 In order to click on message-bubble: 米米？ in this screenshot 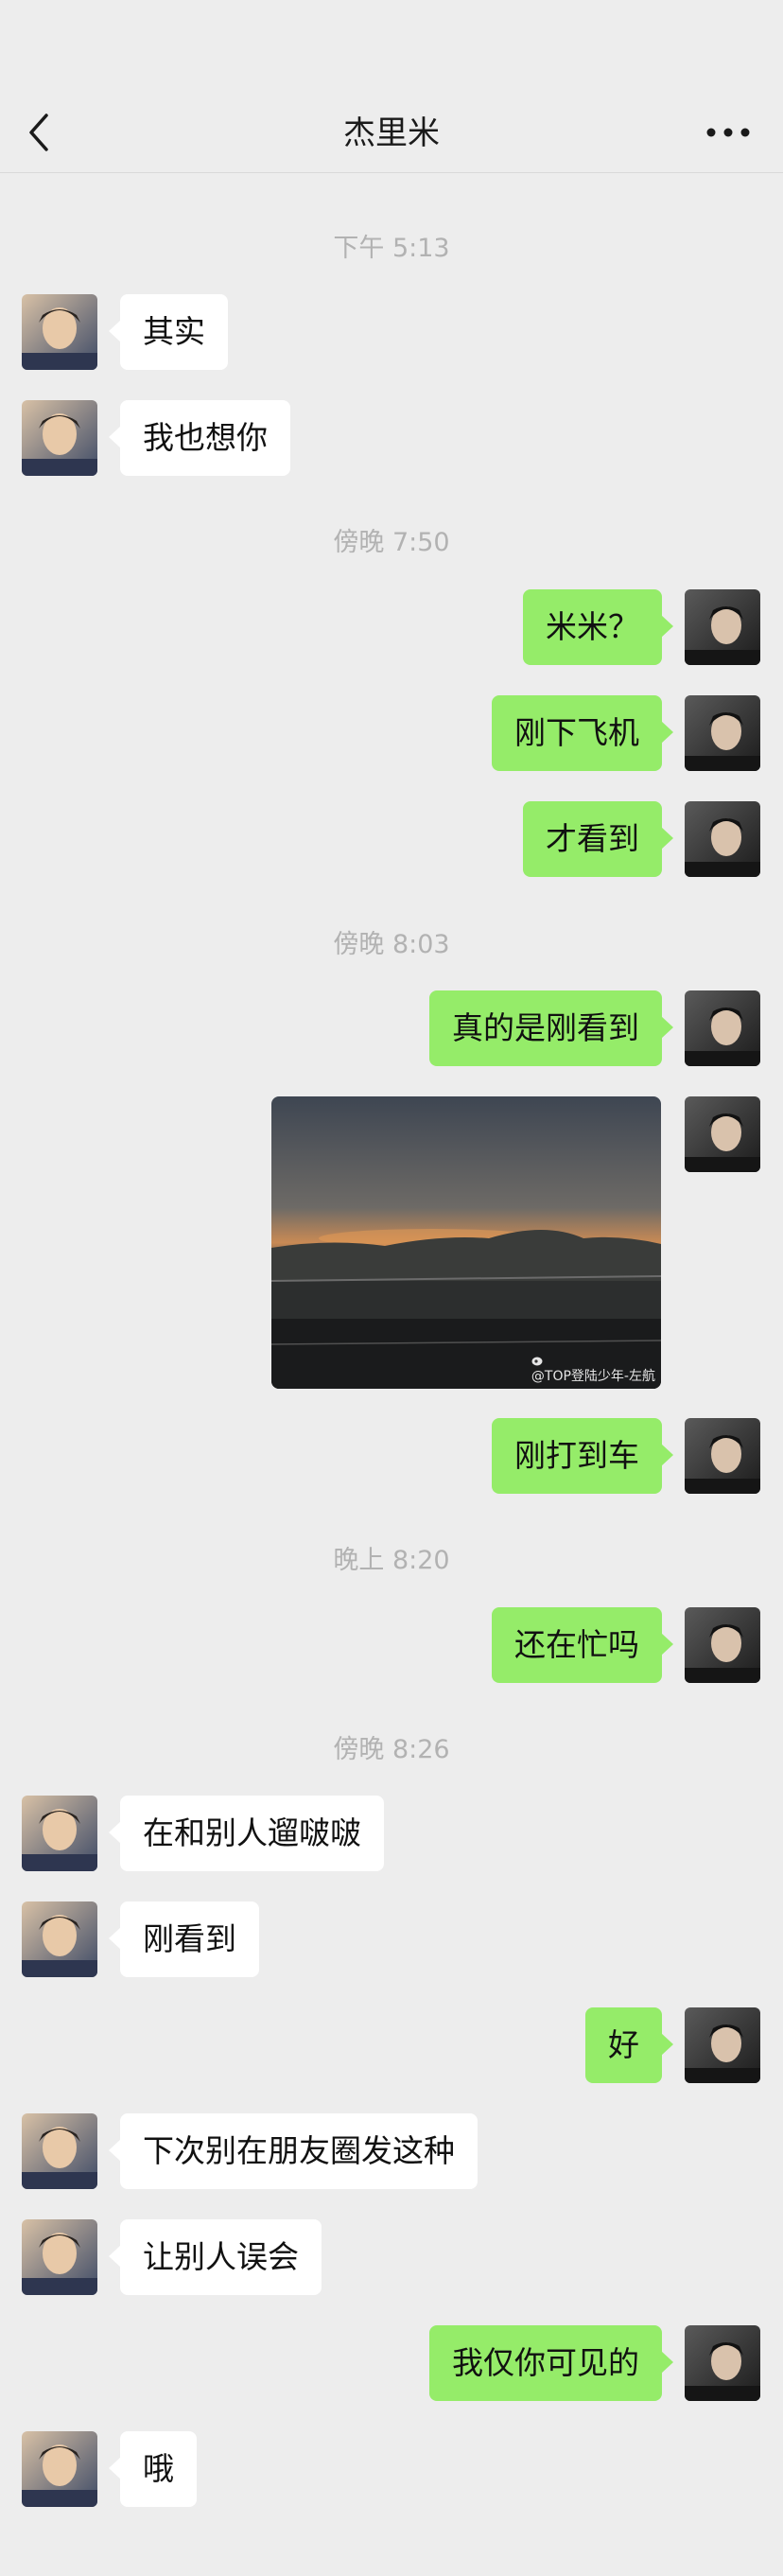, I will do `click(598, 627)`.